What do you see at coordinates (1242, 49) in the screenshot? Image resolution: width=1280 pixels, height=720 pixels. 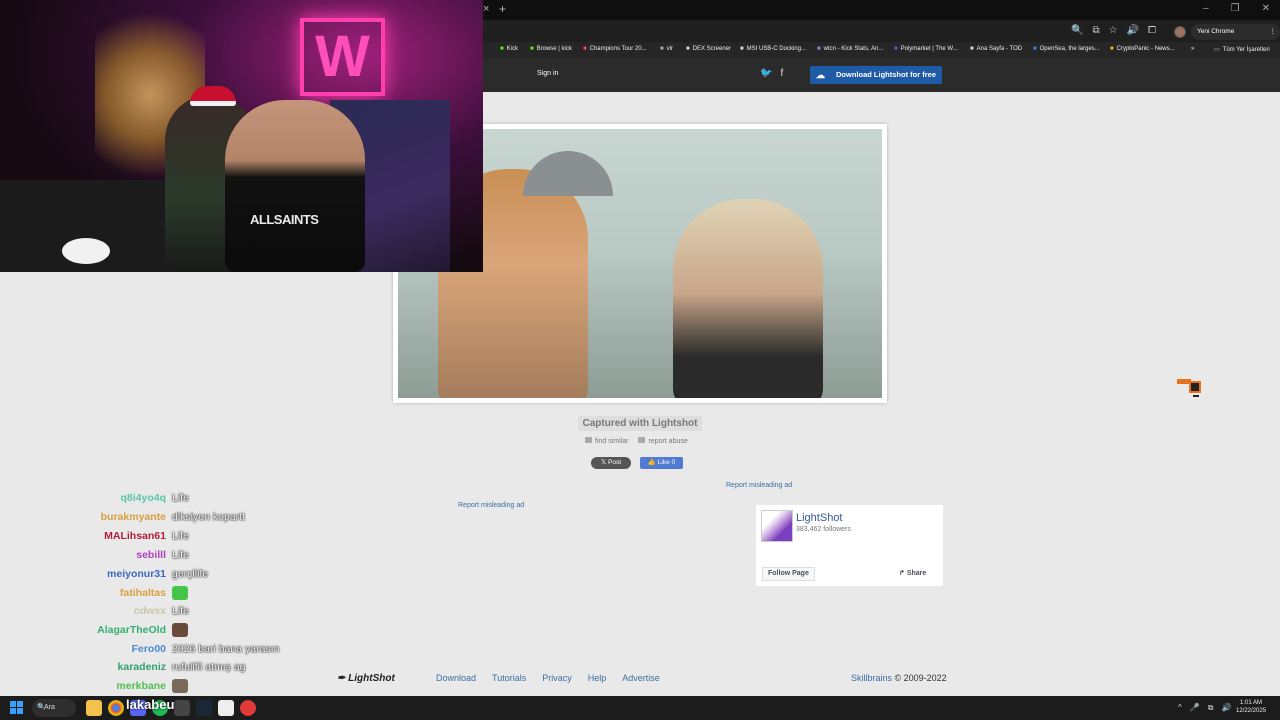 I see `all-bookmarks: ▭ Tüm Yer İşaretleri` at bounding box center [1242, 49].